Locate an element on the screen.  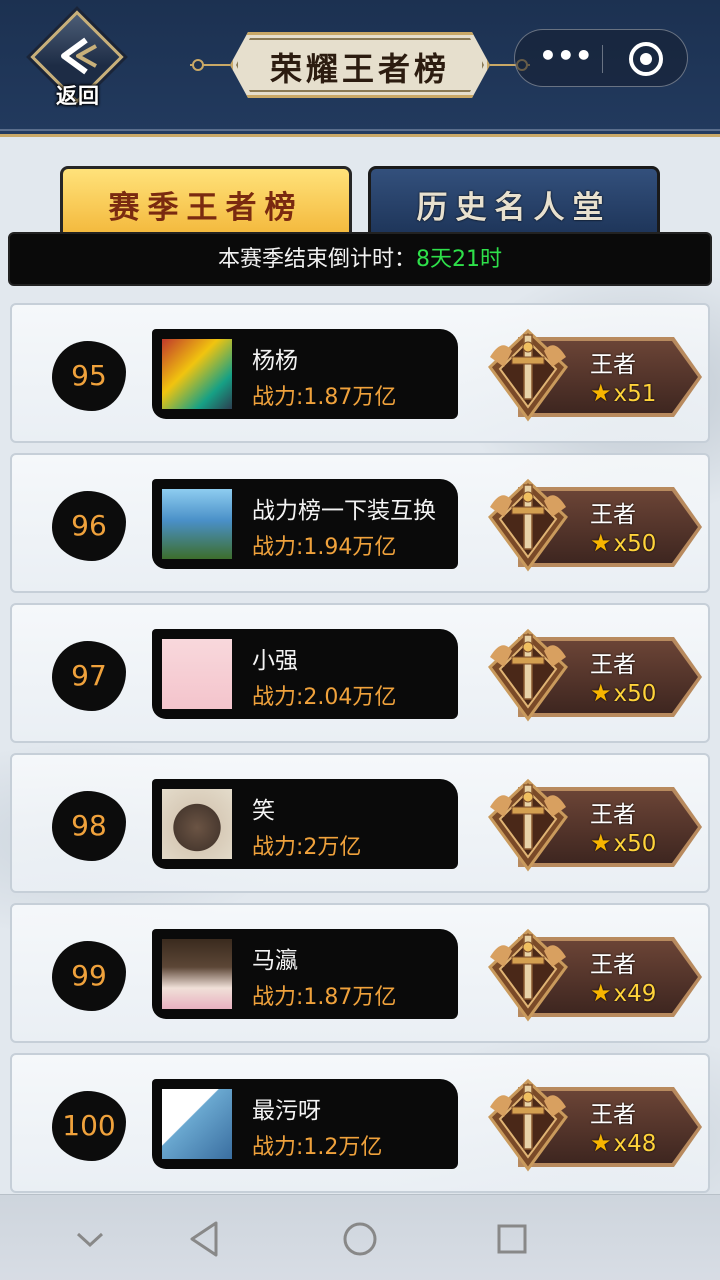
countdown-label: 本赛季结束倒计时： is located at coordinates (316, 259).